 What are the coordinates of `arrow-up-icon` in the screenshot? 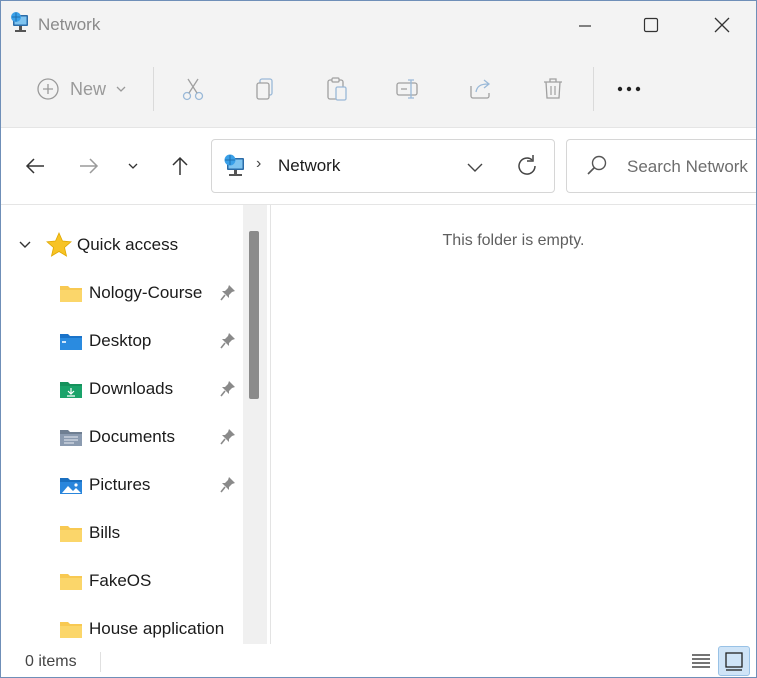 It's located at (180, 165).